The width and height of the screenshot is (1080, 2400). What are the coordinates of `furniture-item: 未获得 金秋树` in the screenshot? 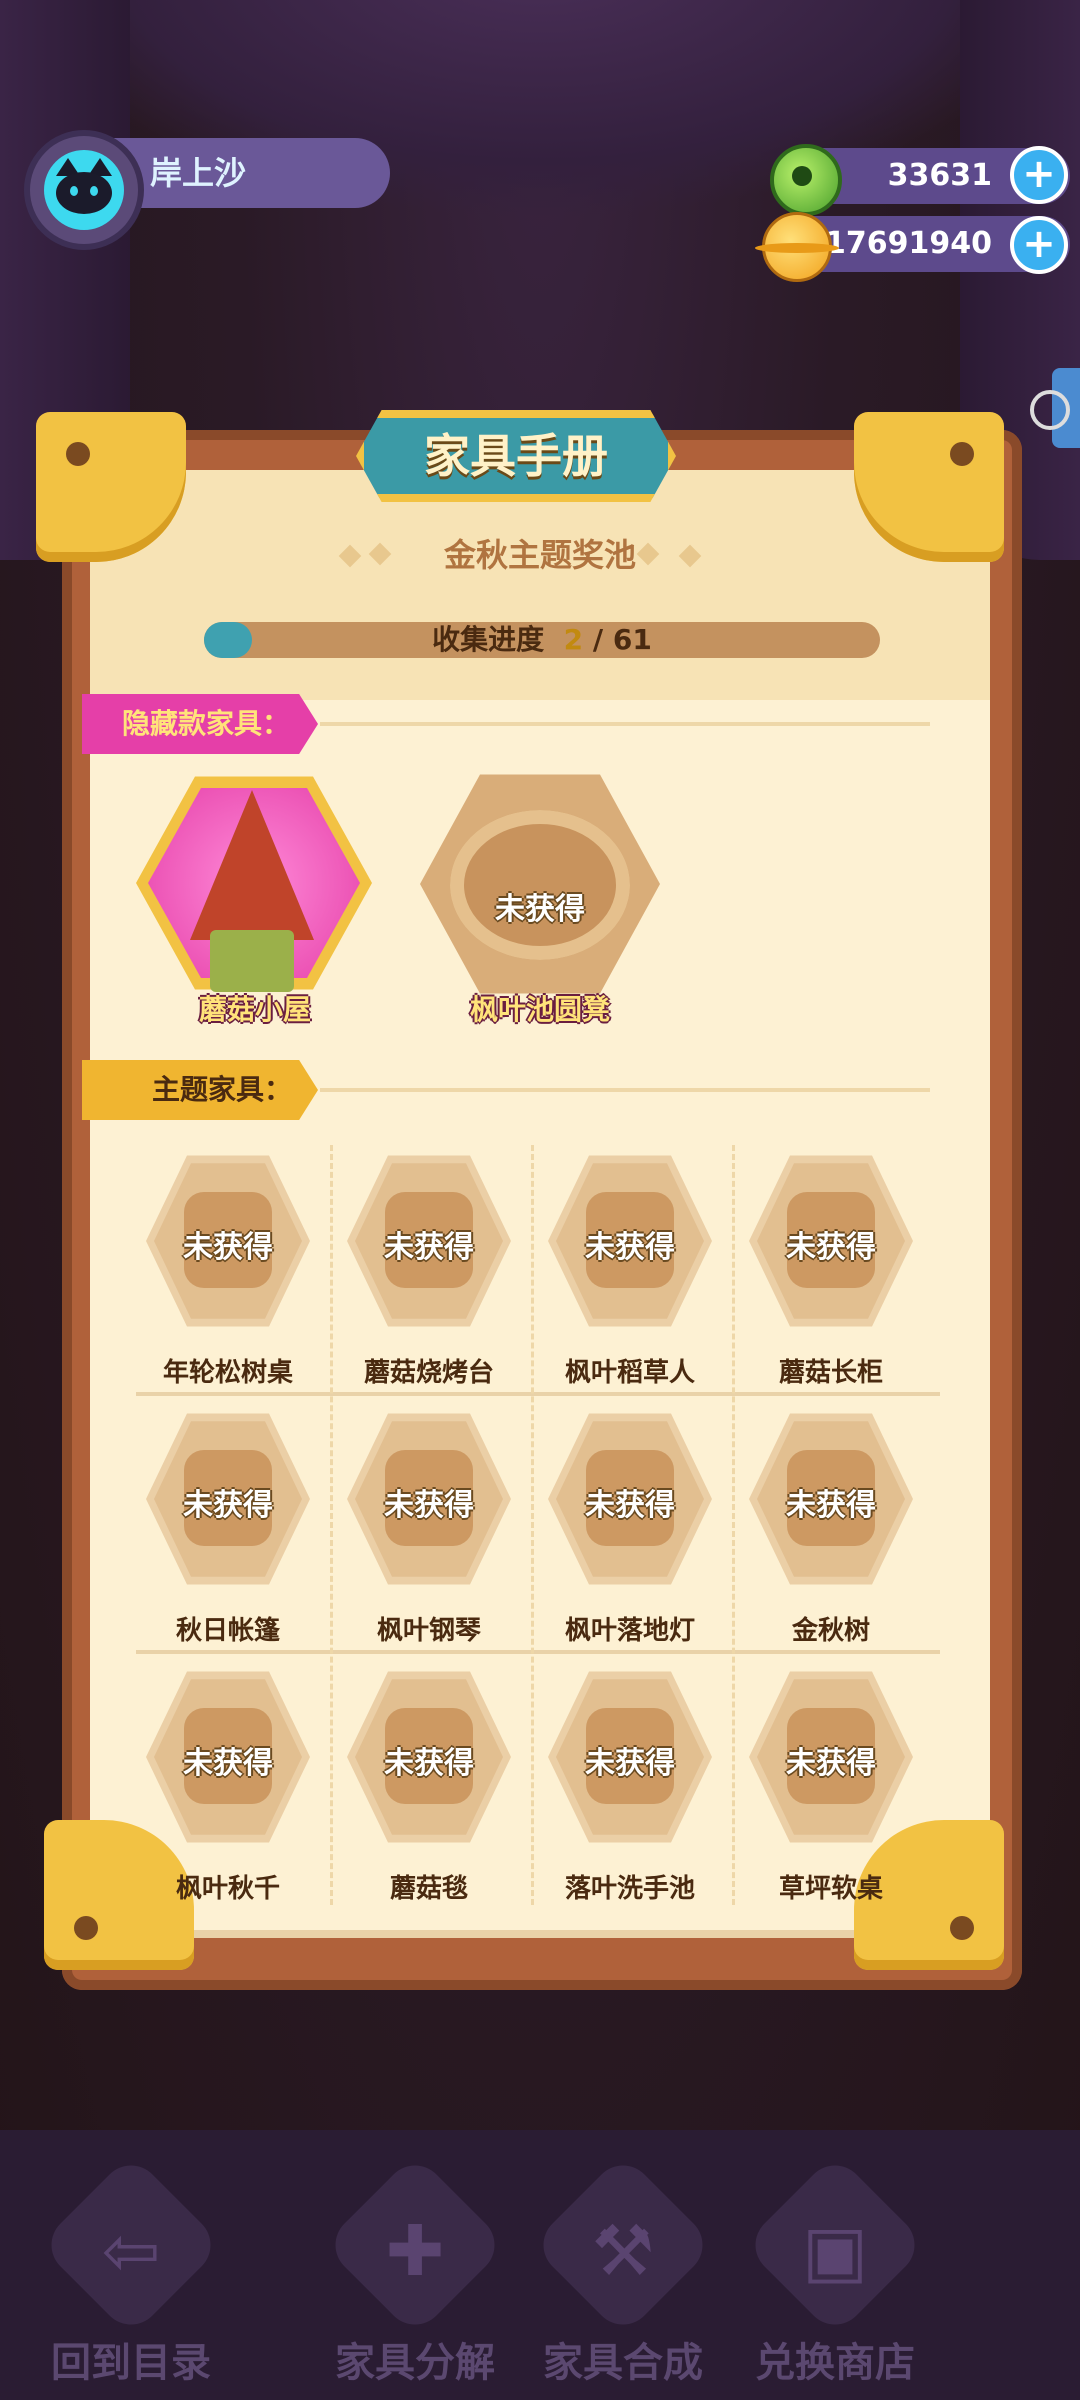 It's located at (829, 1535).